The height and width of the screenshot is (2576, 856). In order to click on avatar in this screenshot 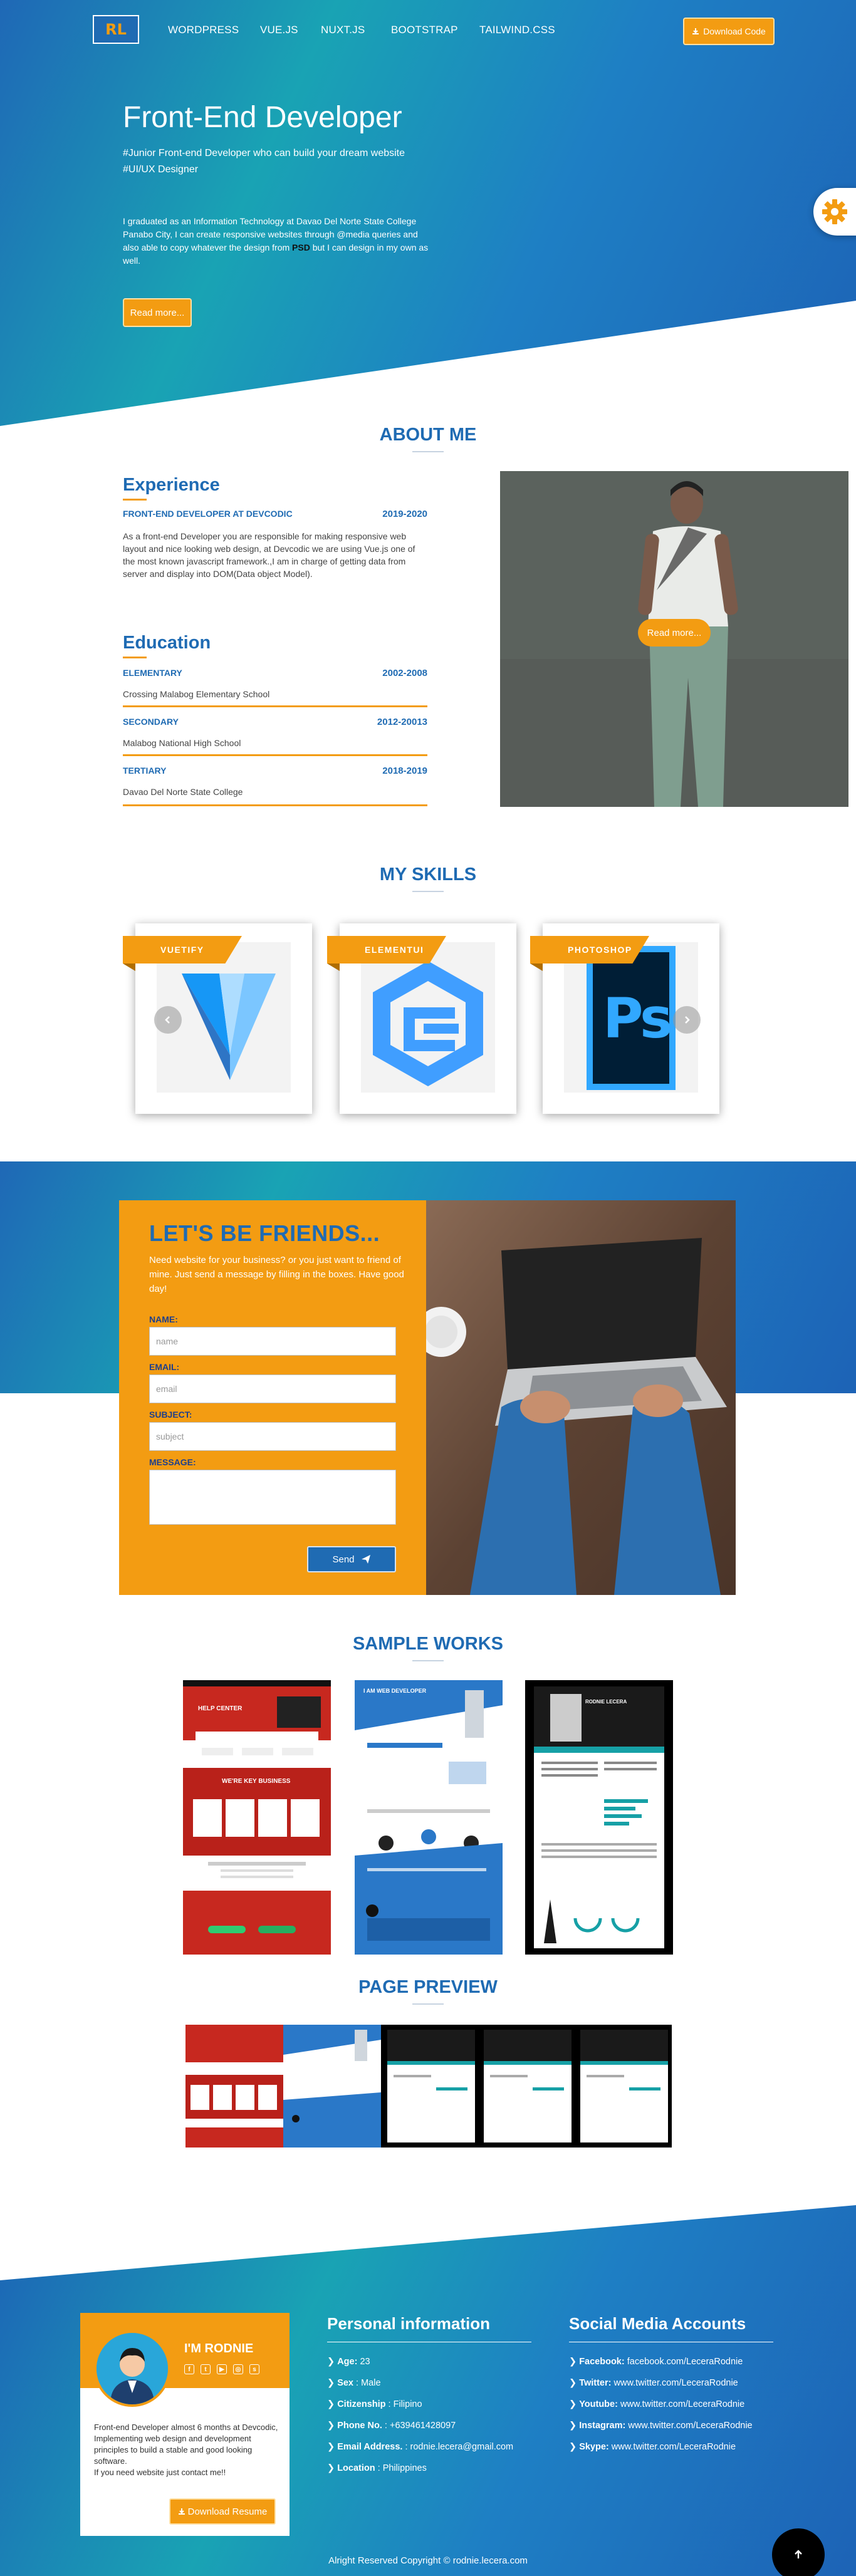, I will do `click(132, 2368)`.